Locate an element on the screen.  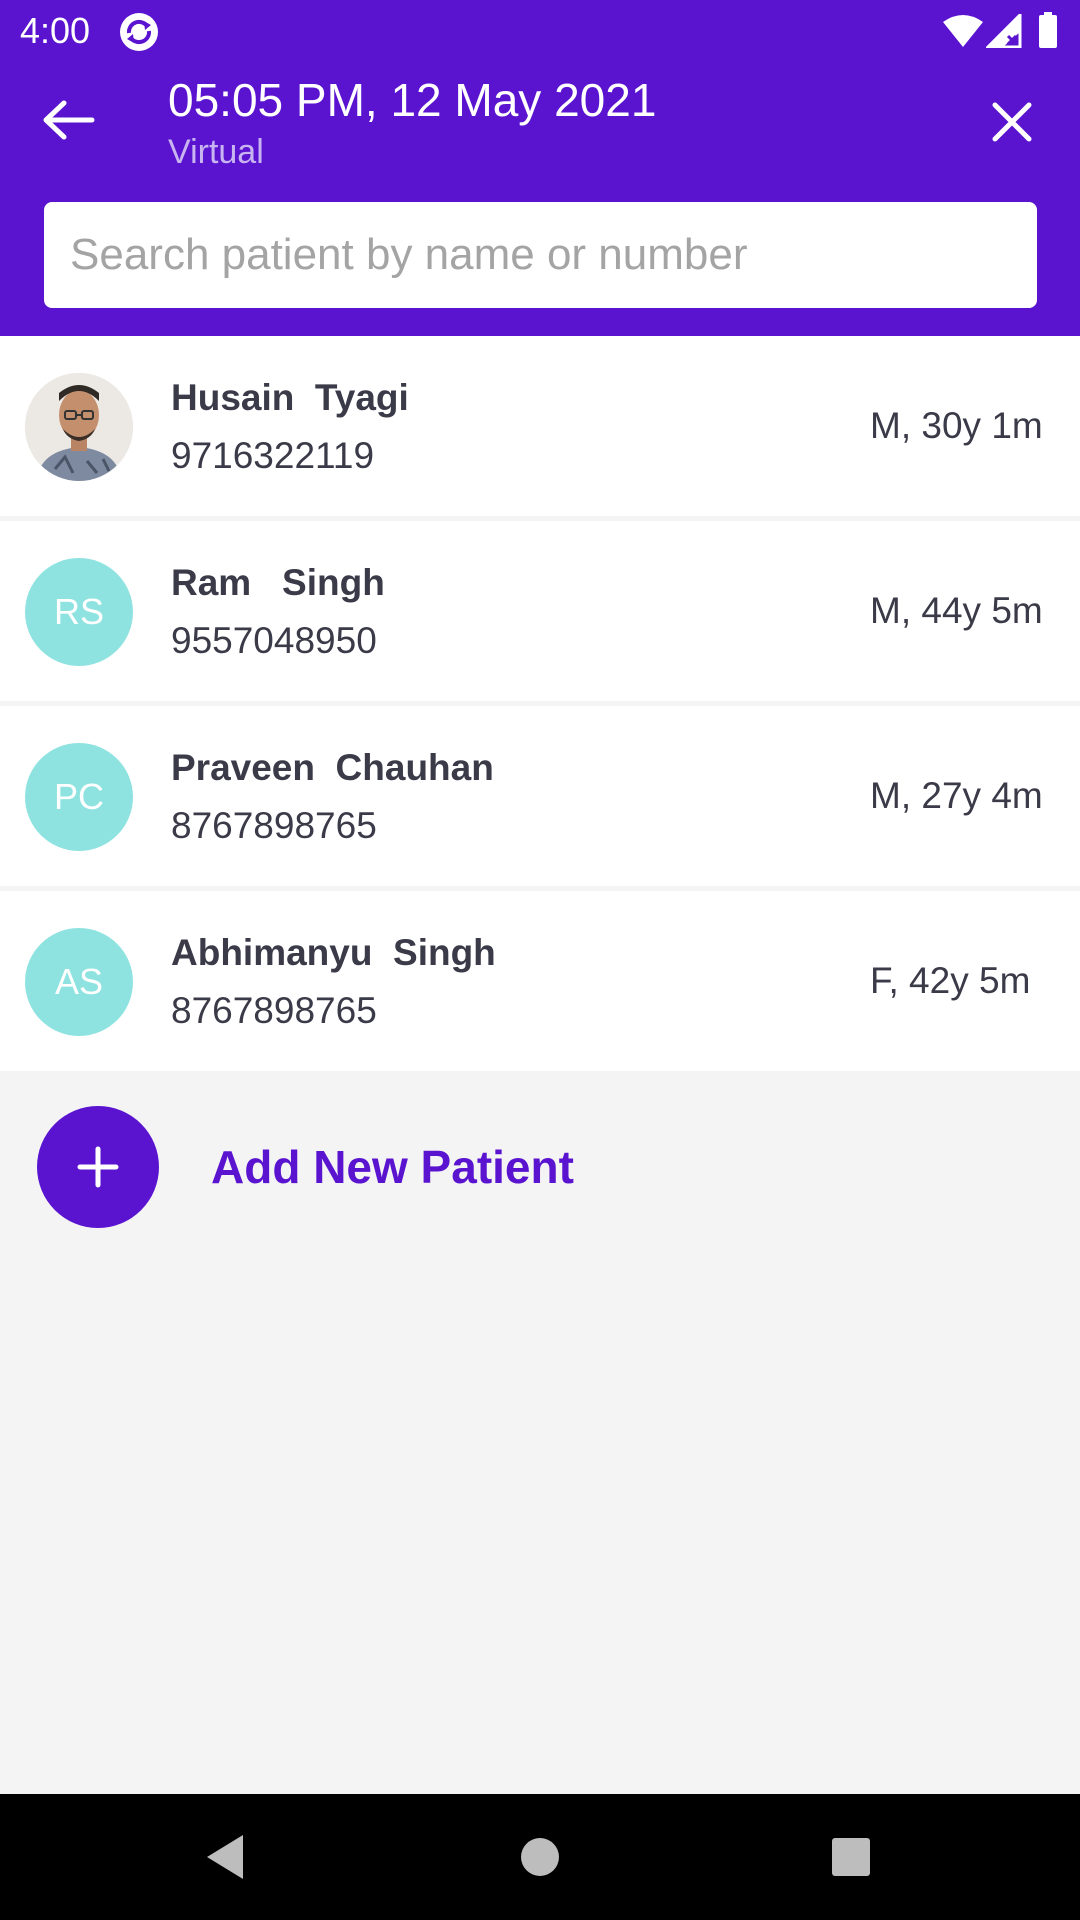
patient-gender-age: M, 27y 4m is located at coordinates (956, 795).